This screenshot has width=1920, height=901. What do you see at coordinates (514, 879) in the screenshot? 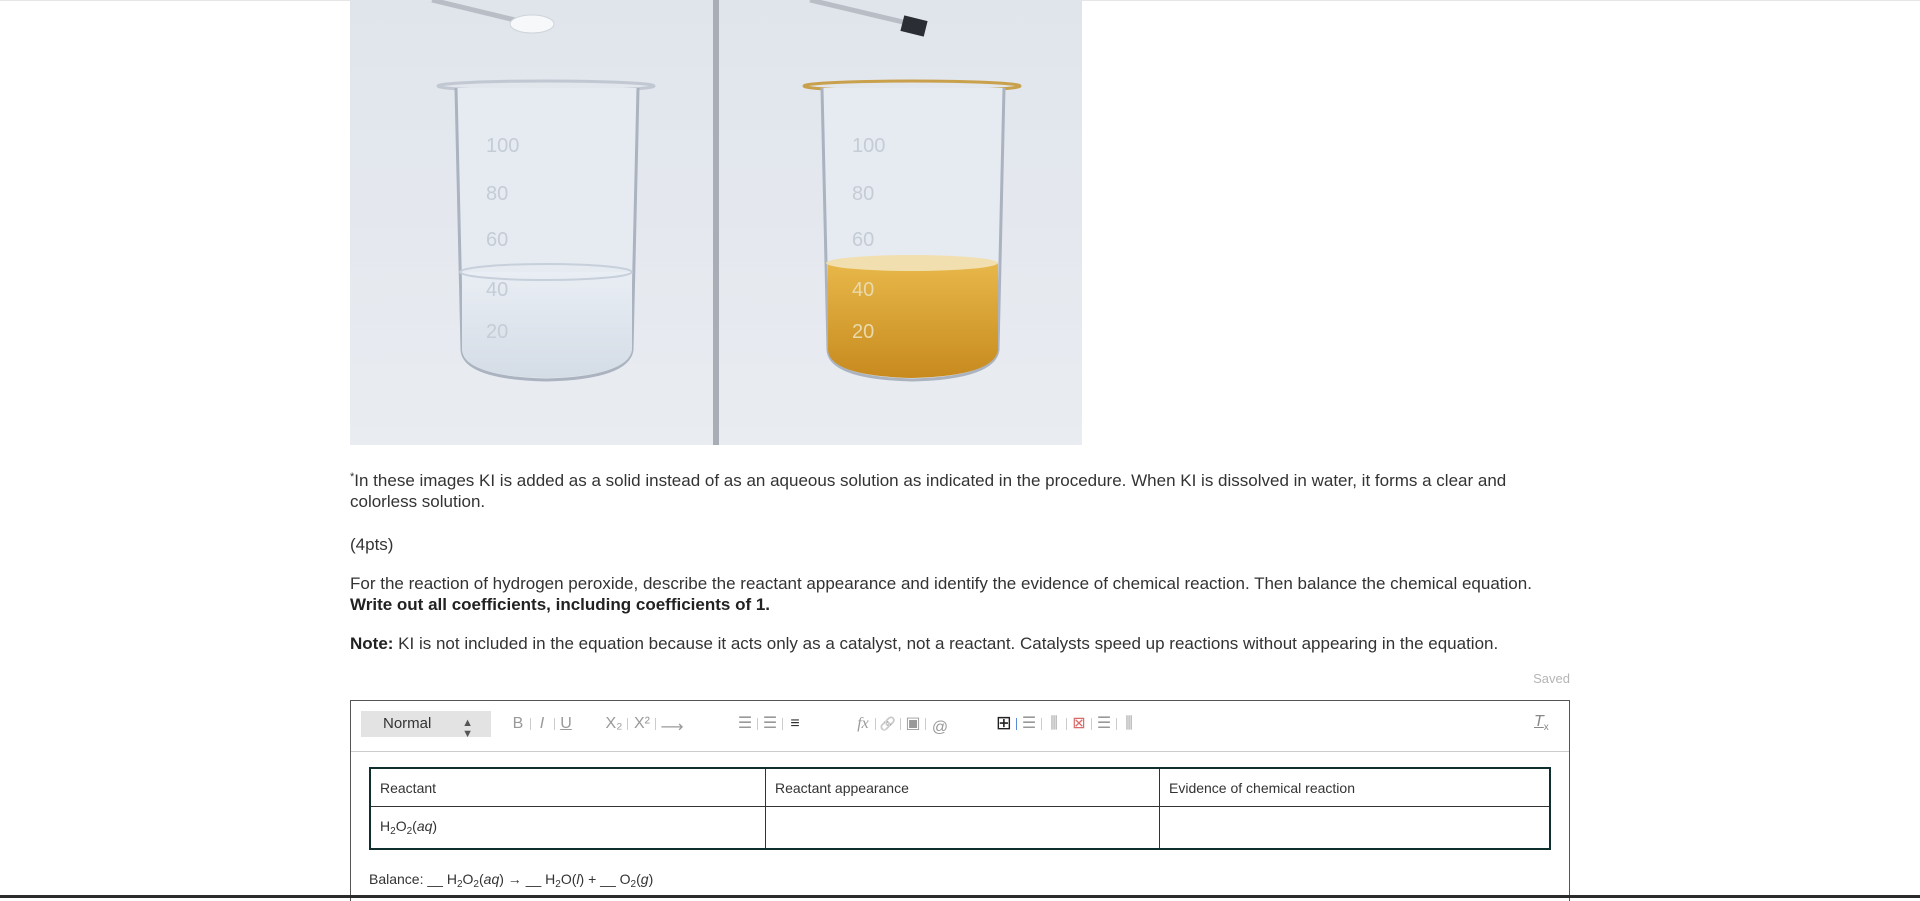
I see `reaction-arrow: →` at bounding box center [514, 879].